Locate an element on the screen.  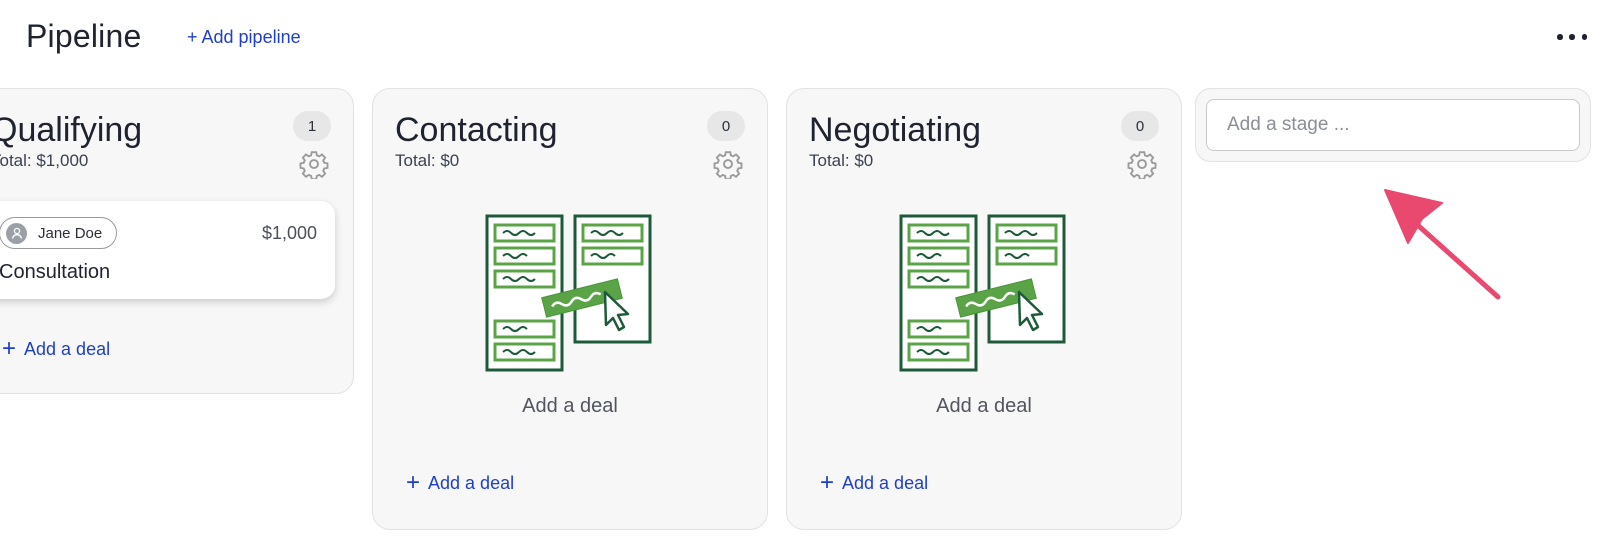
contact-name: Jane Doe is located at coordinates (70, 233).